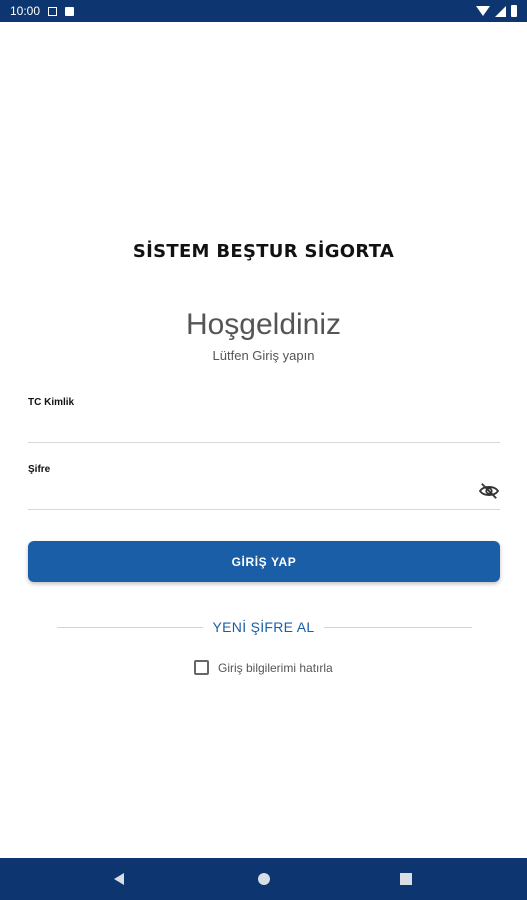  I want to click on brand-logo-text: SİSTEM BEŞTUR SİGORTA, so click(263, 251).